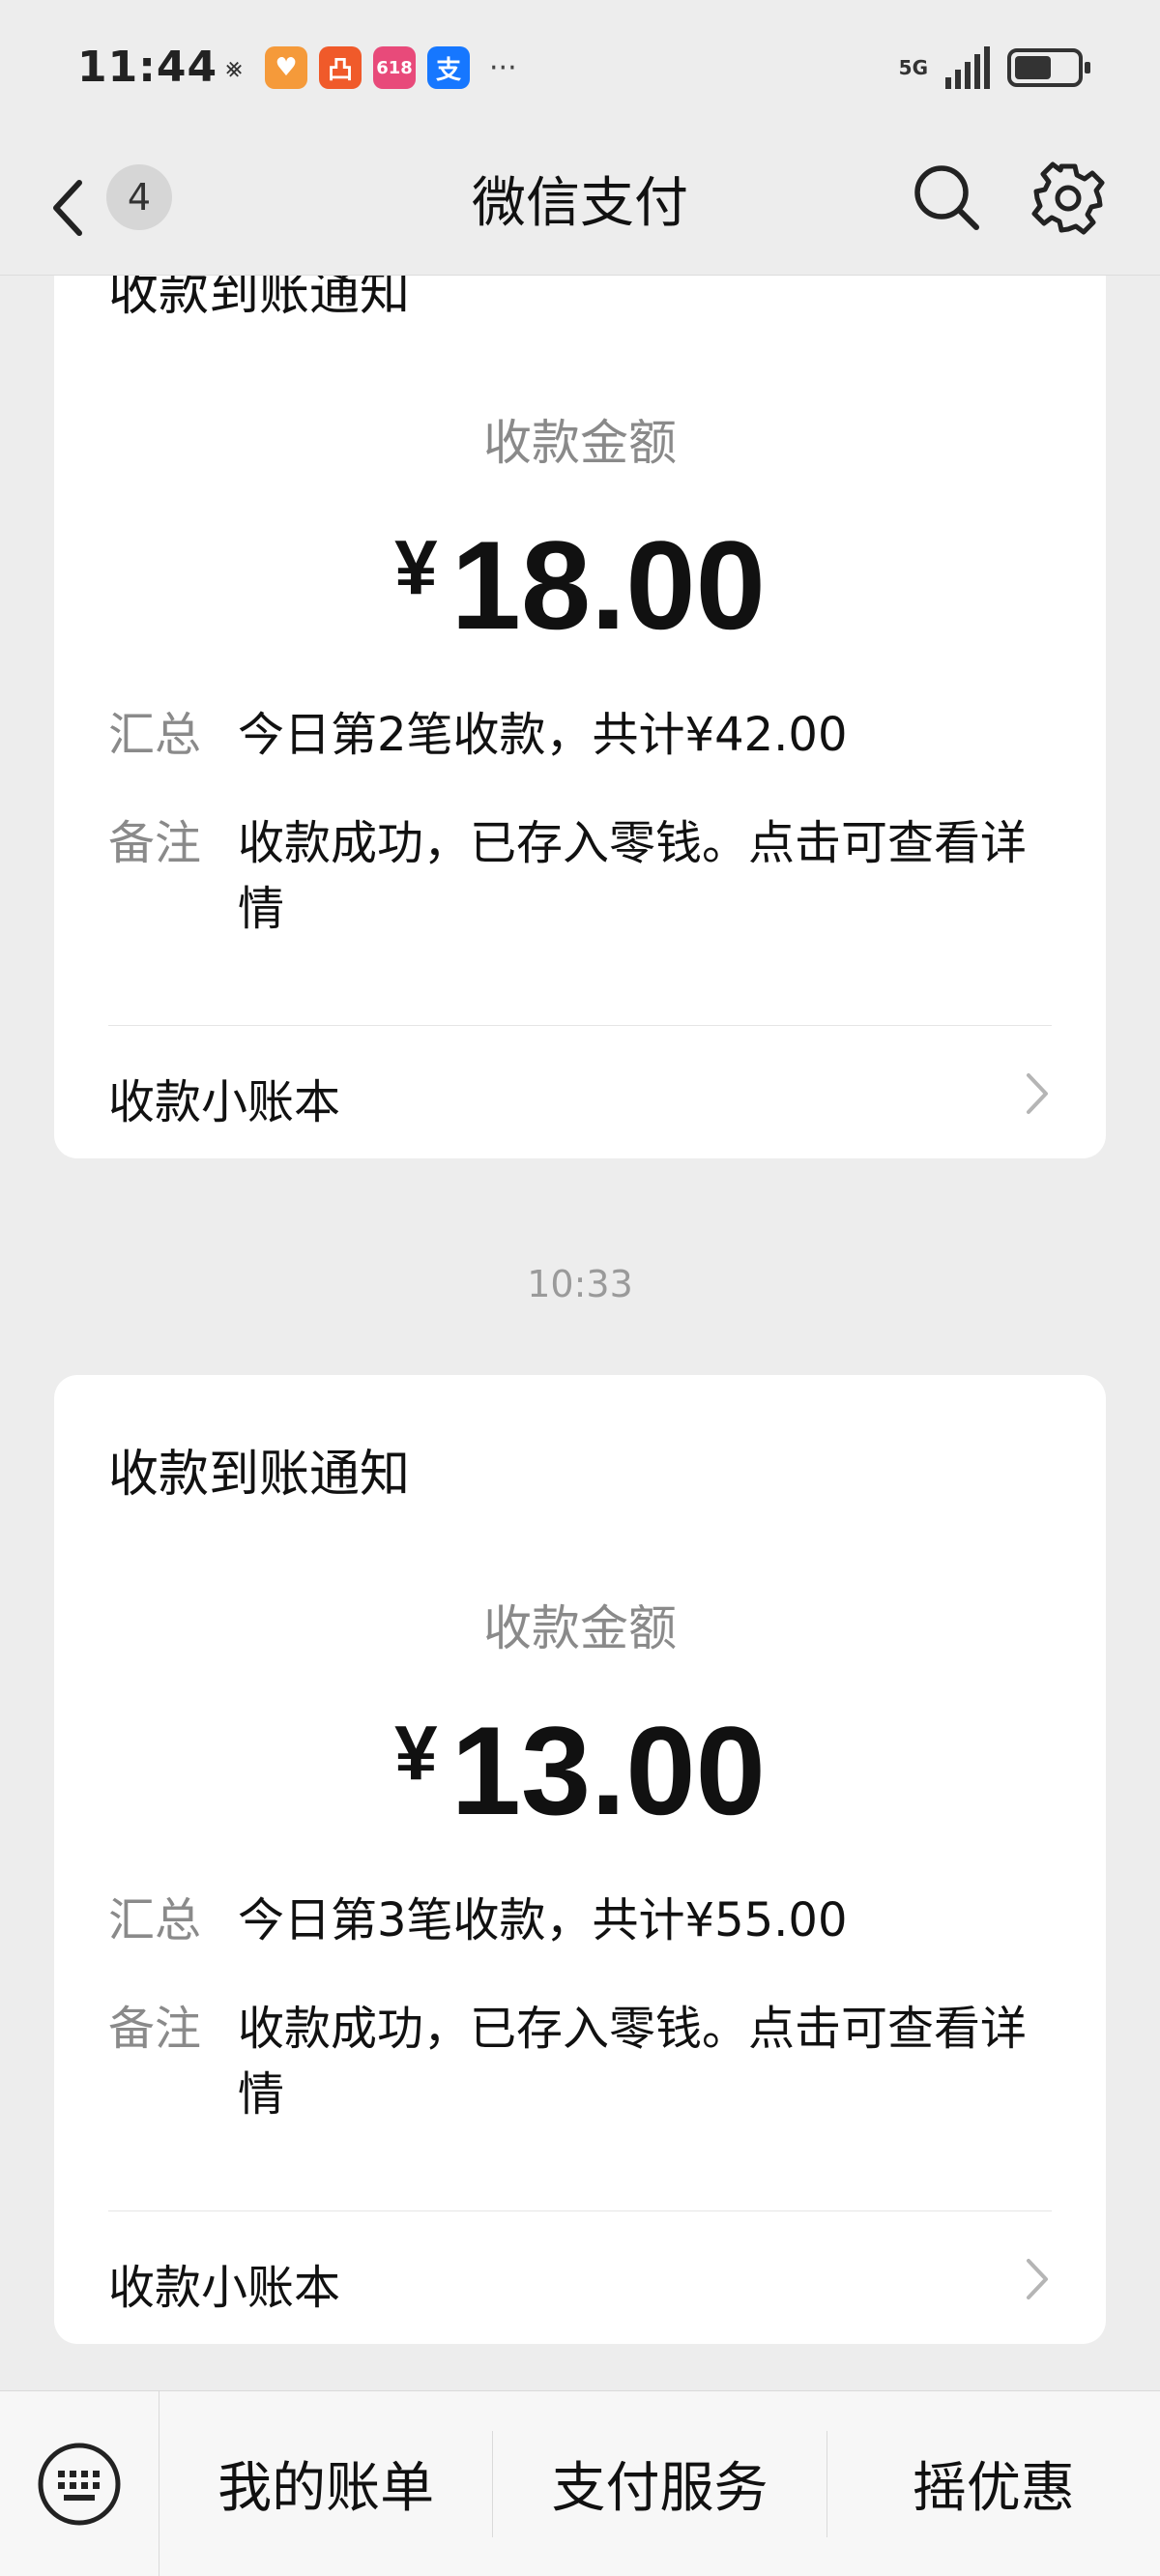 Image resolution: width=1160 pixels, height=2576 pixels. Describe the element at coordinates (660, 2483) in the screenshot. I see `menu-payment-services: 支付服务` at that location.